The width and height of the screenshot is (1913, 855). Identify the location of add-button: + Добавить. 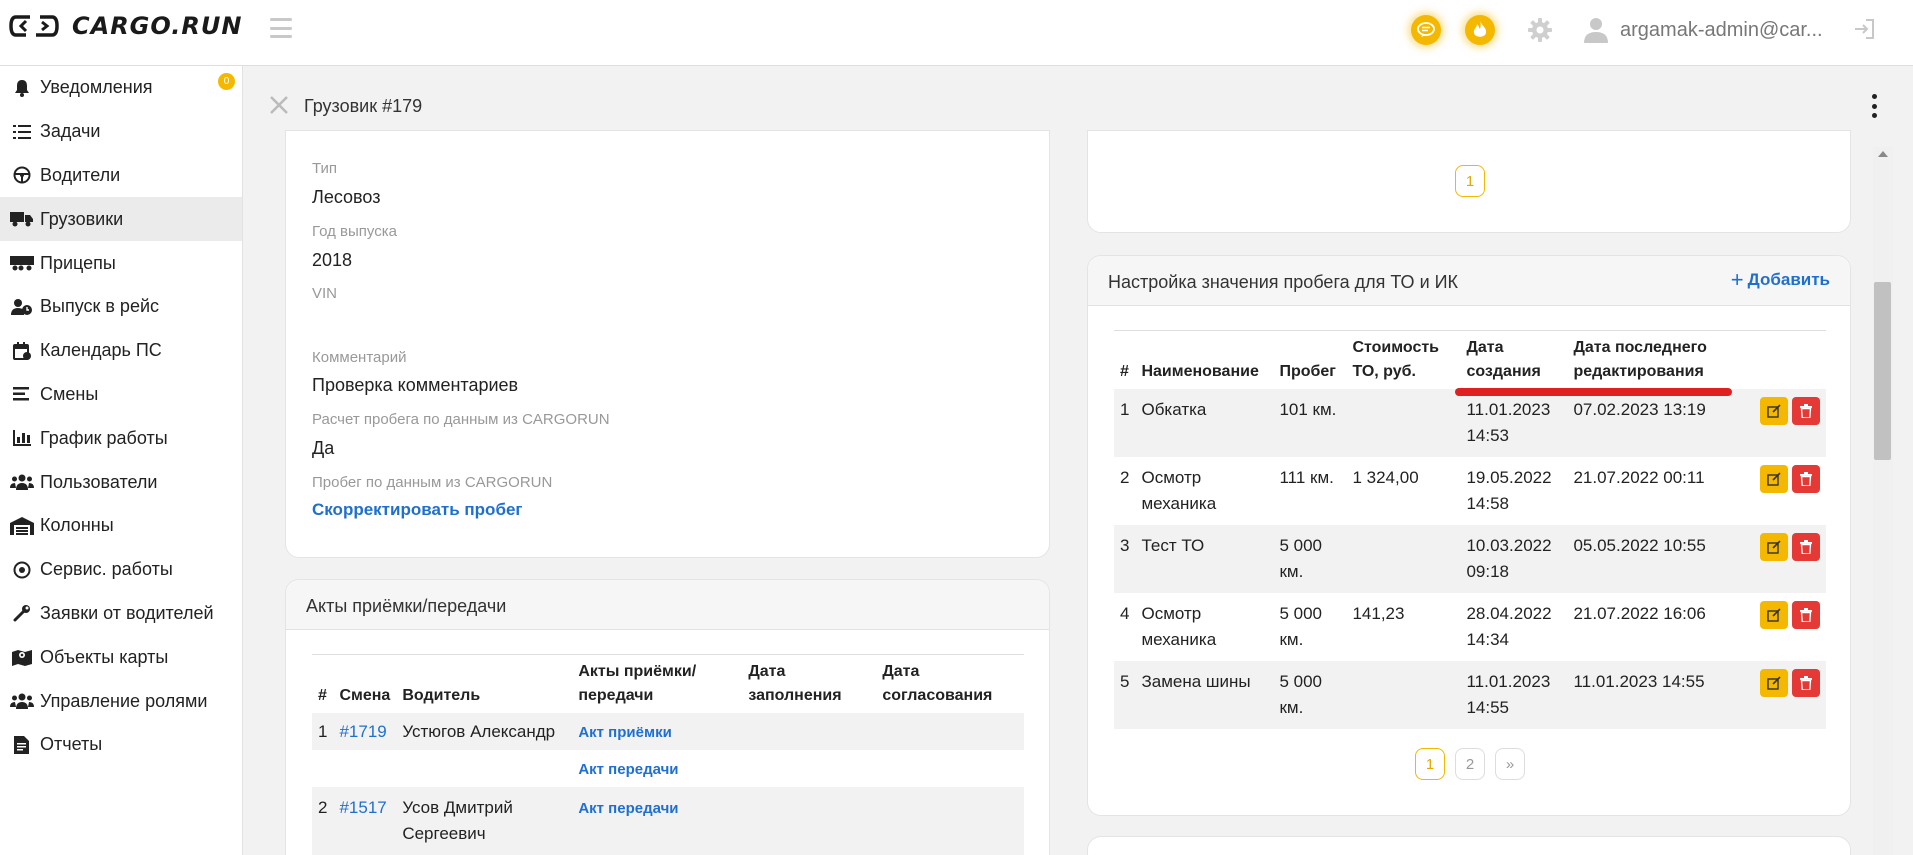
(1780, 280).